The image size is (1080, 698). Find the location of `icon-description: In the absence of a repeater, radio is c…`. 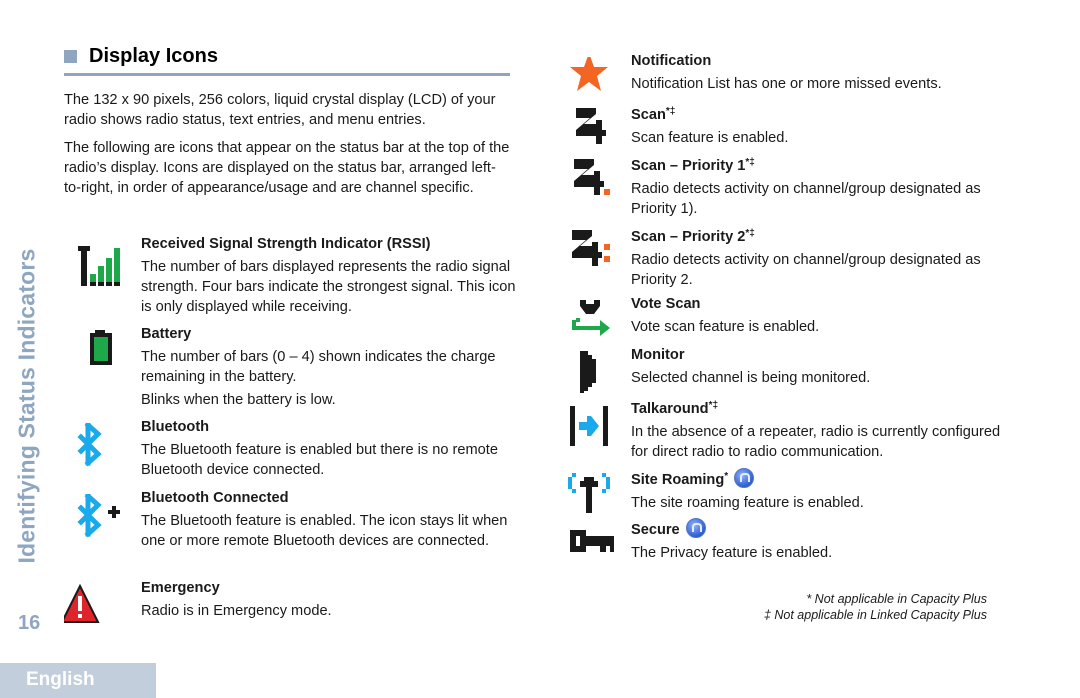

icon-description: In the absence of a repeater, radio is c… is located at coordinates (816, 442).